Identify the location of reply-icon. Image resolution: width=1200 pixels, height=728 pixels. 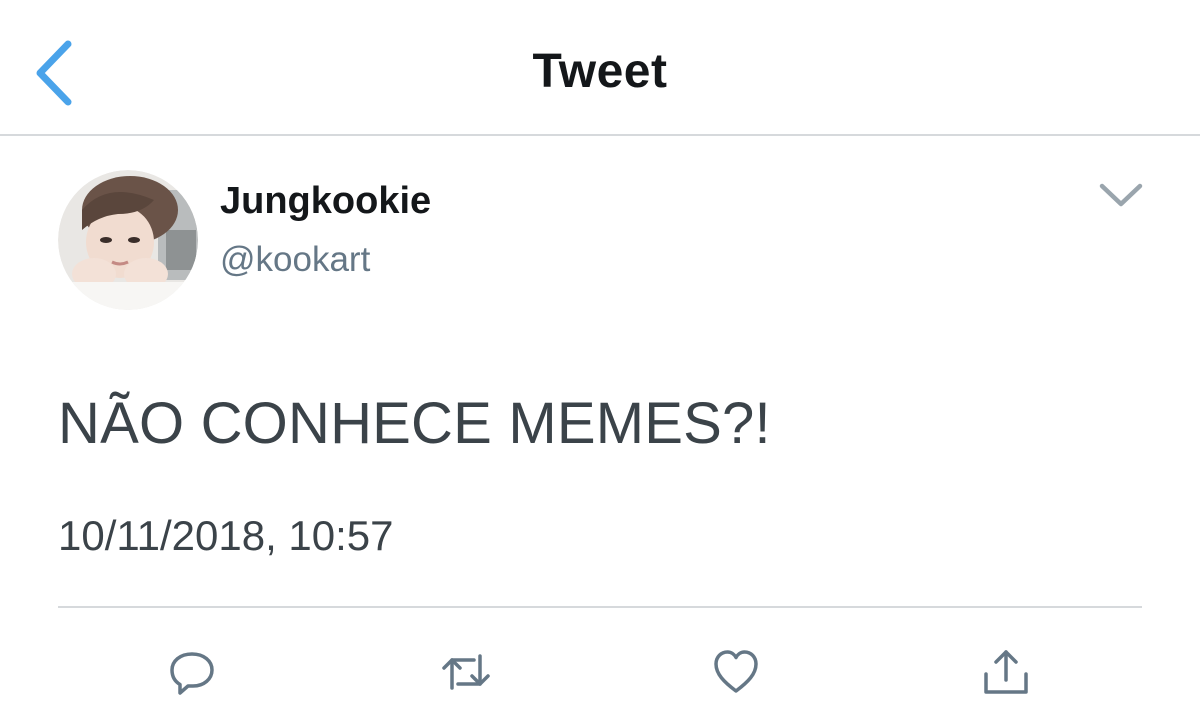
(192, 673).